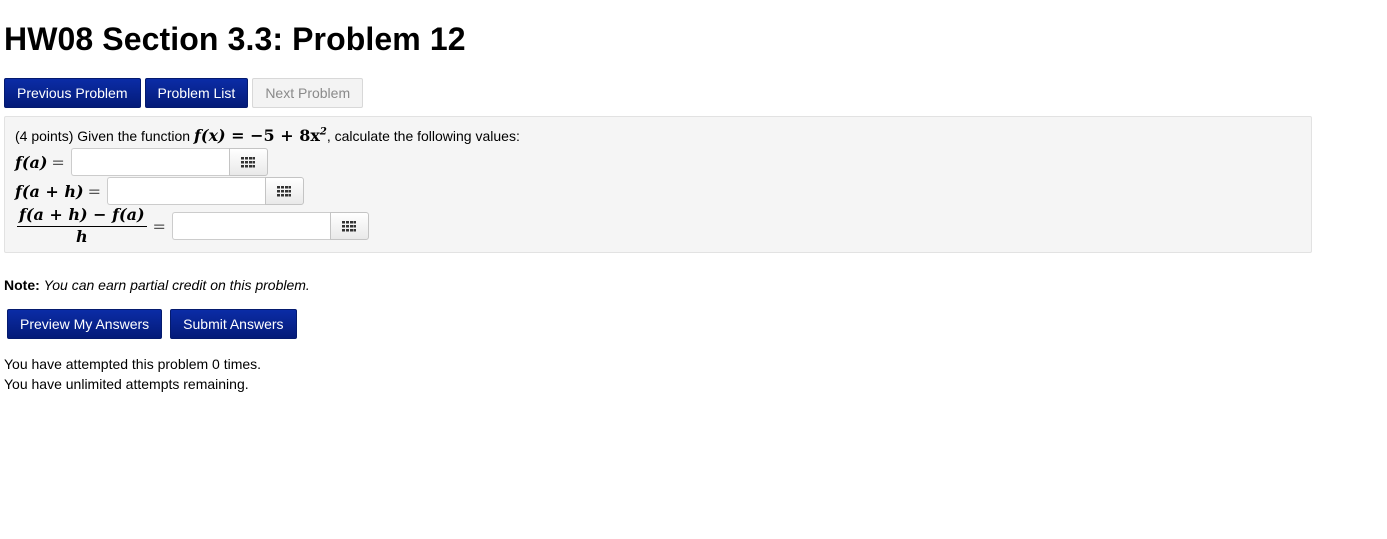  I want to click on function-definition: f(x) = −5 + 8x2, so click(260, 135).